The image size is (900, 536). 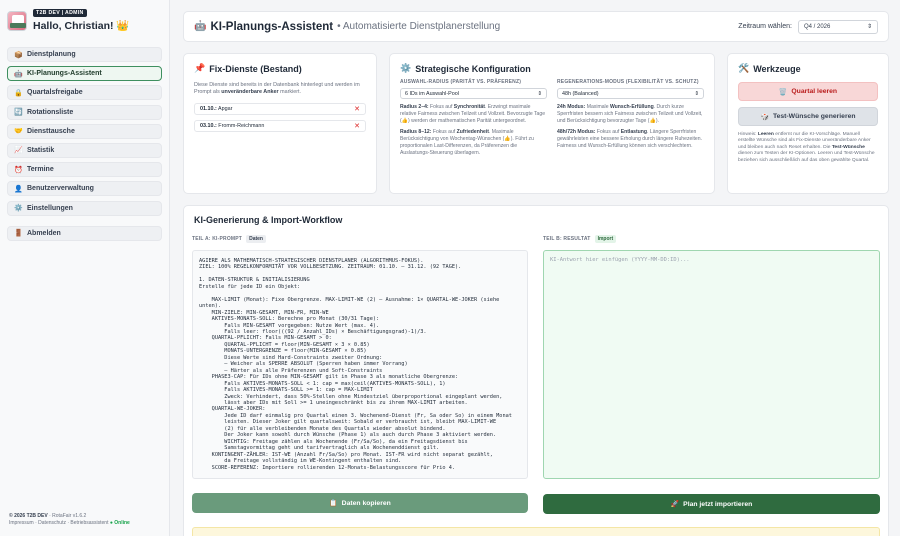 What do you see at coordinates (41, 150) in the screenshot?
I see `sidebar-item-label: Statistik` at bounding box center [41, 150].